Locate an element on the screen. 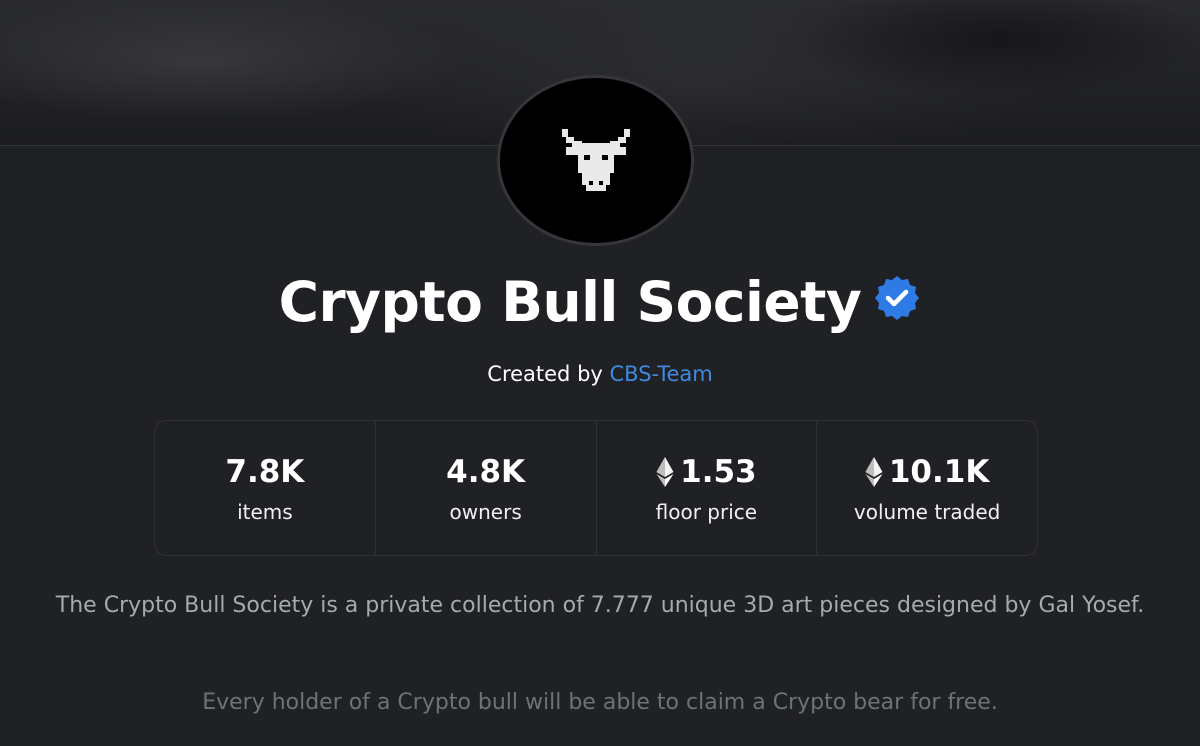 Image resolution: width=1200 pixels, height=746 pixels. stat-value: 4.8K is located at coordinates (485, 472).